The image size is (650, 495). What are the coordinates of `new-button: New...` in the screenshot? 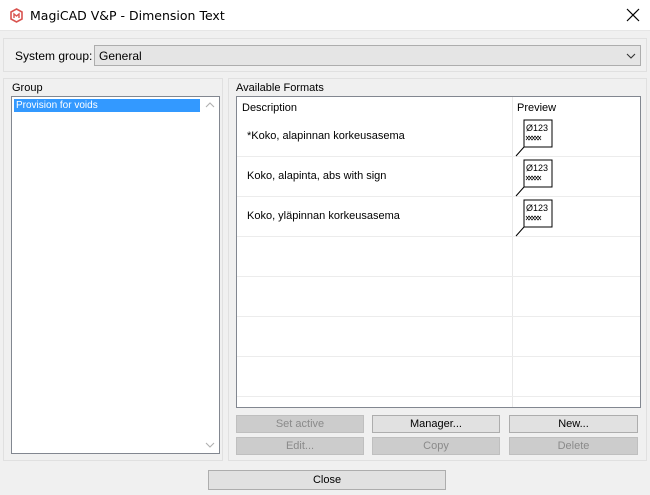 It's located at (573, 424).